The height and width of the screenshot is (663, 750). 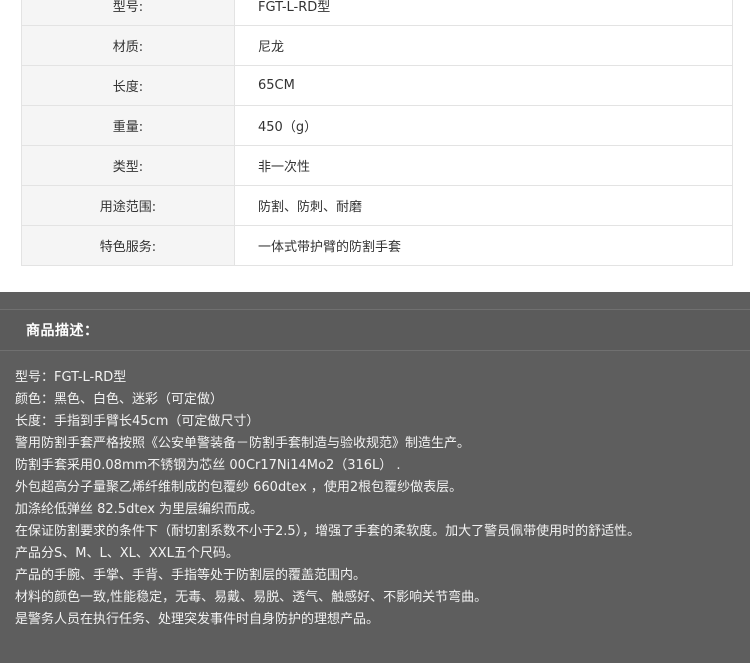 I want to click on spec-row-usage: 用途范围: 防割、防刺、耐磨, so click(x=377, y=205).